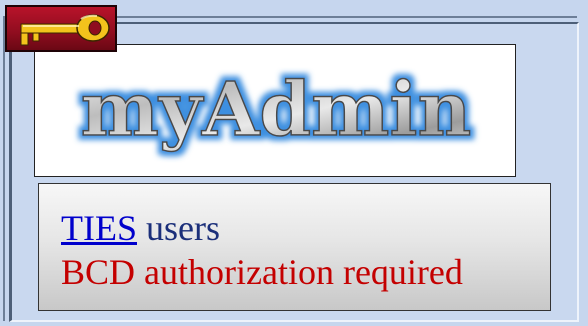 This screenshot has width=588, height=326. Describe the element at coordinates (65, 30) in the screenshot. I see `key-icon-graphic` at that location.